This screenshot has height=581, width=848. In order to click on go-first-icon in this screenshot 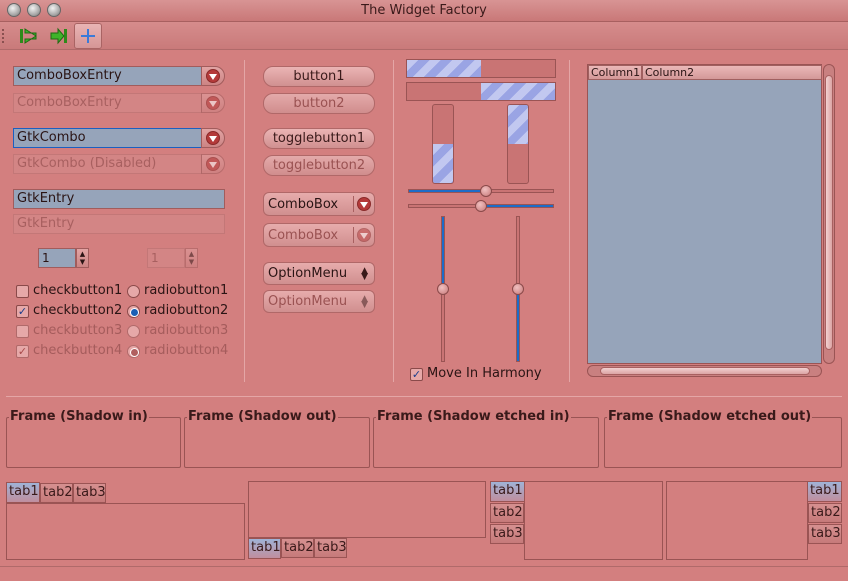, I will do `click(28, 36)`.